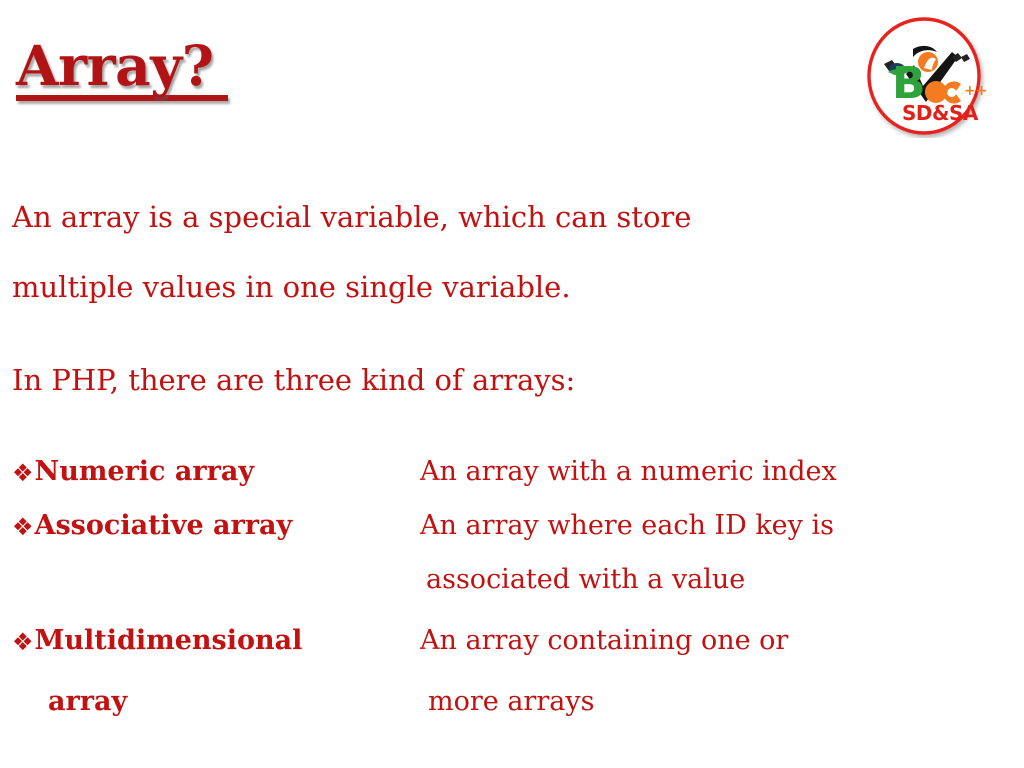  What do you see at coordinates (168, 640) in the screenshot?
I see `array-type-term-label: Multidimensional` at bounding box center [168, 640].